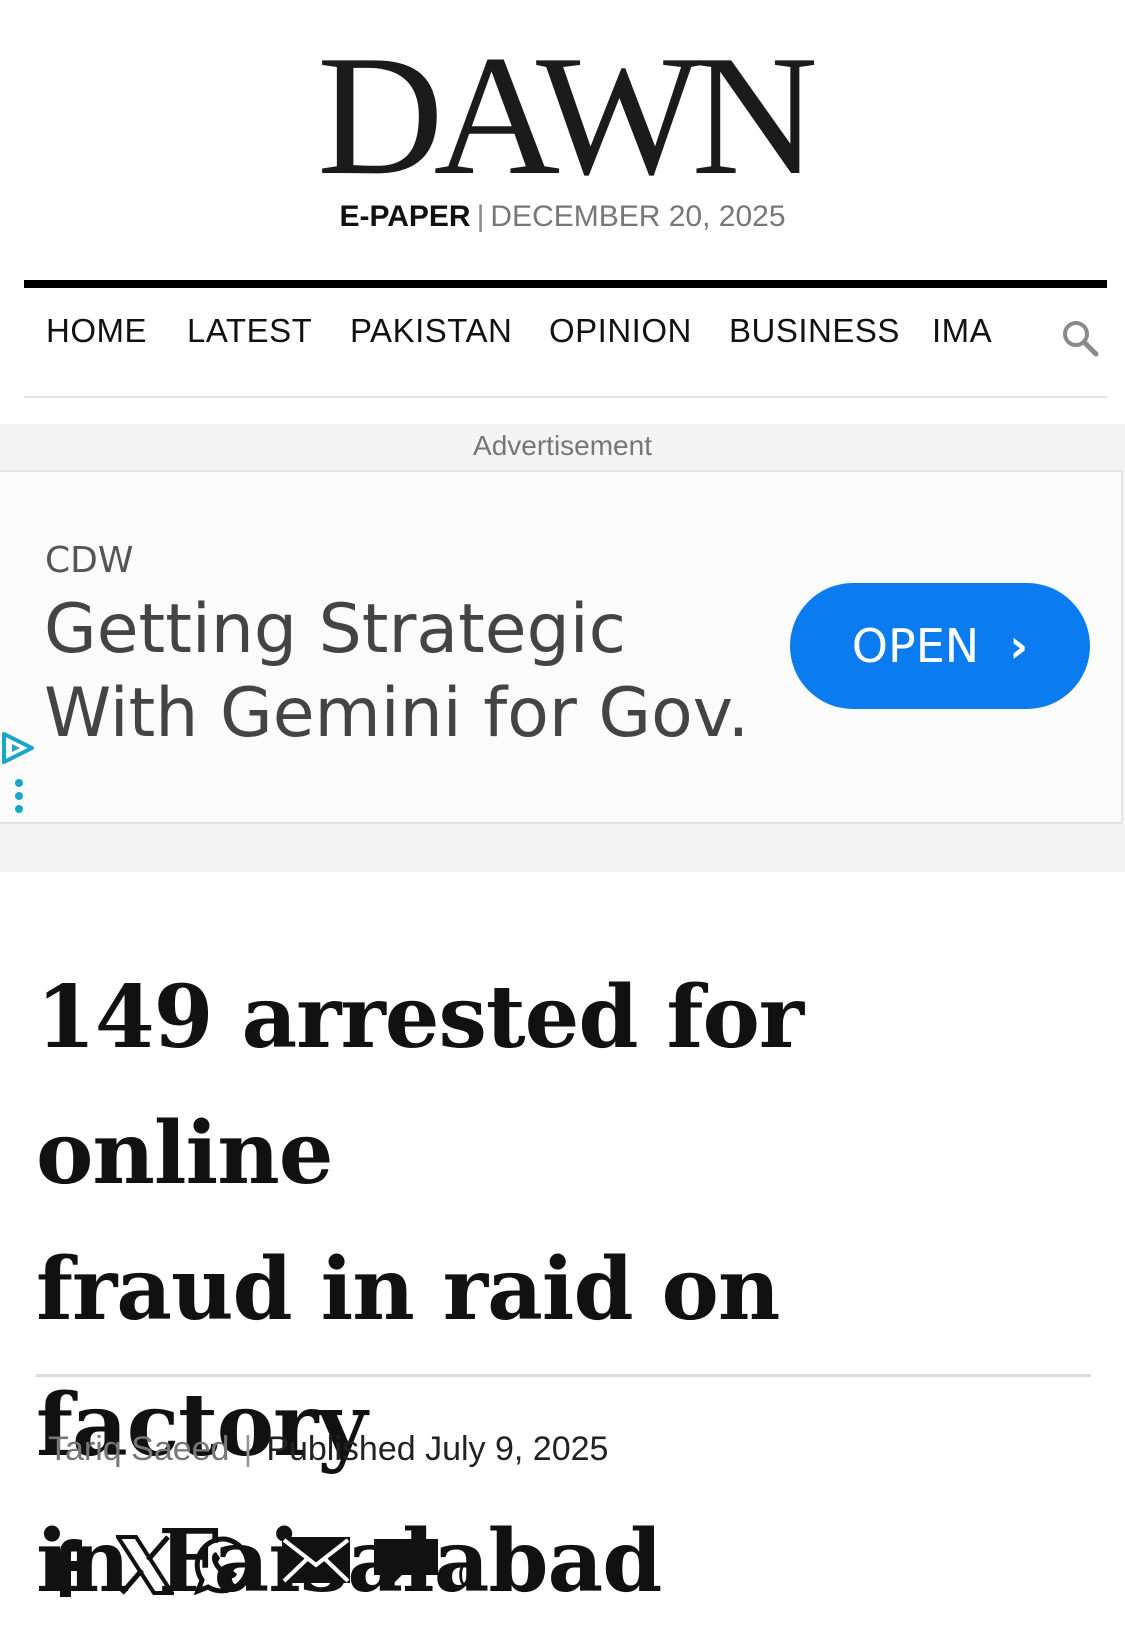  I want to click on nav-item-opinion: OPINION, so click(620, 331).